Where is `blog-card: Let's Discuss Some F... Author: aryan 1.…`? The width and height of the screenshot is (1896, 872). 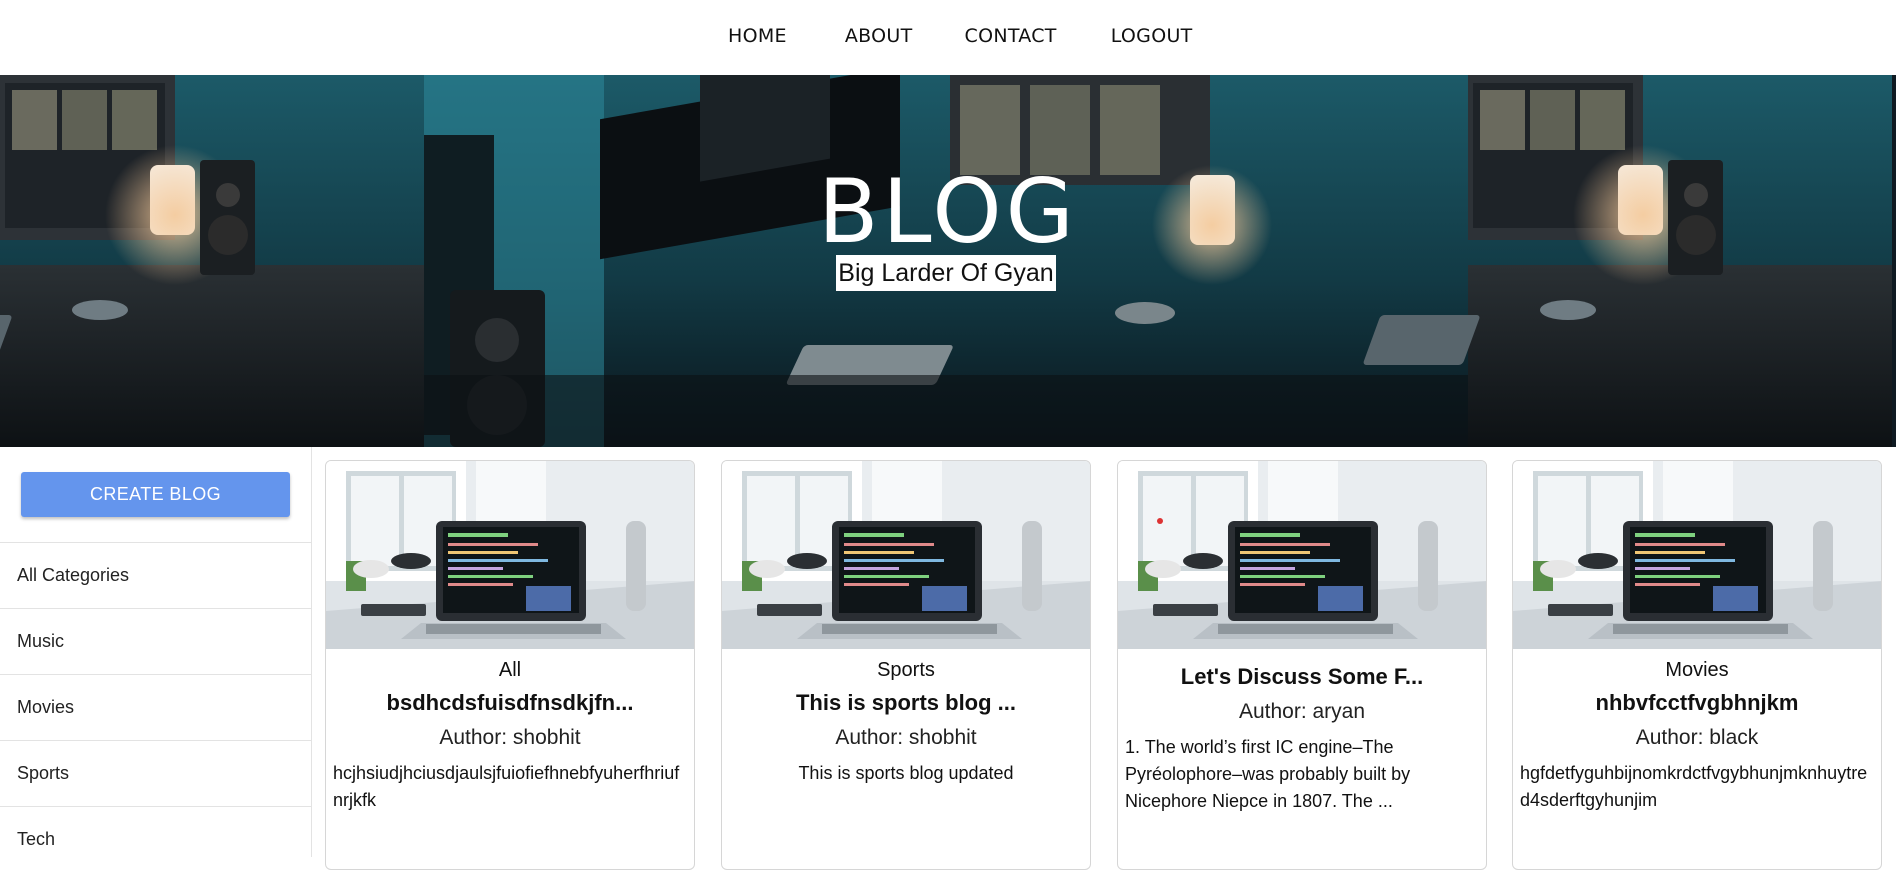 blog-card: Let's Discuss Some F... Author: aryan 1.… is located at coordinates (1302, 665).